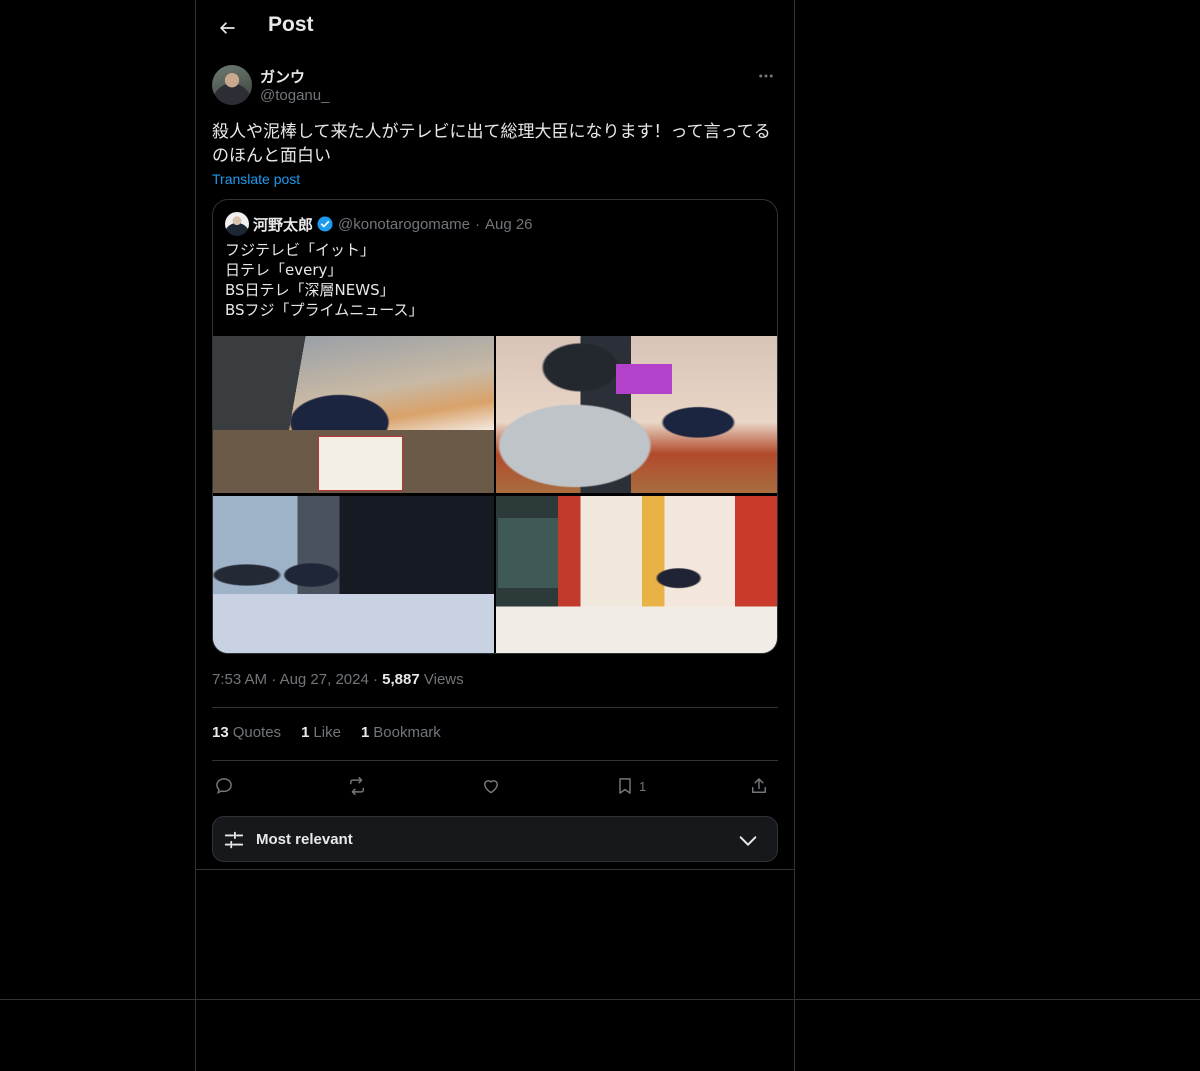  I want to click on top-bar: Post, so click(495, 27).